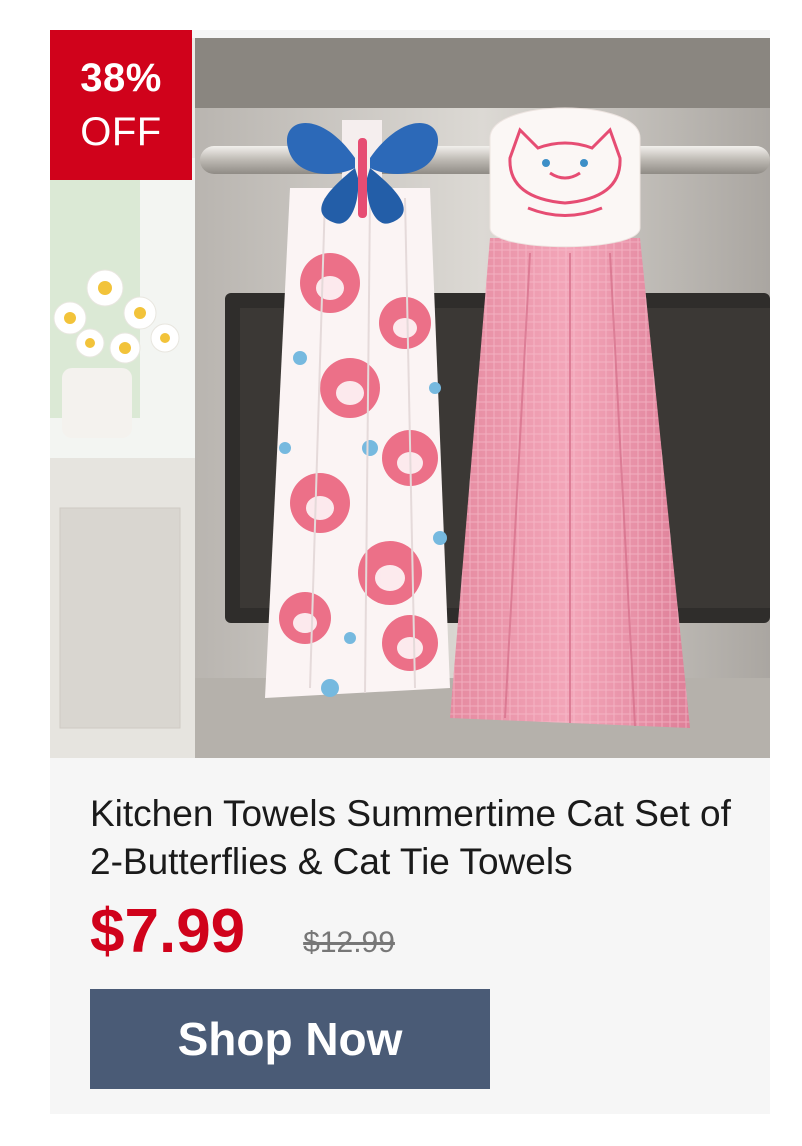 The width and height of the screenshot is (802, 1146). Describe the element at coordinates (290, 1039) in the screenshot. I see `shop-now-button: Shop Now` at that location.